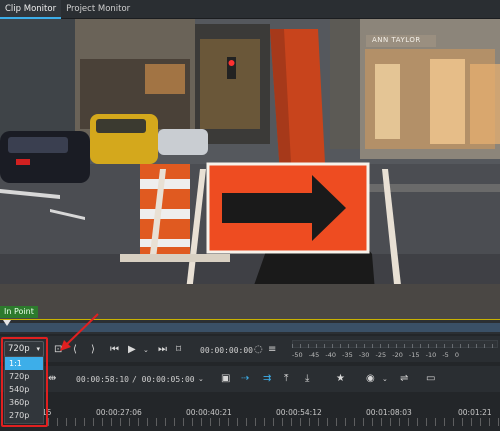 The image size is (500, 431). Describe the element at coordinates (7, 323) in the screenshot. I see `playhead-marker` at that location.